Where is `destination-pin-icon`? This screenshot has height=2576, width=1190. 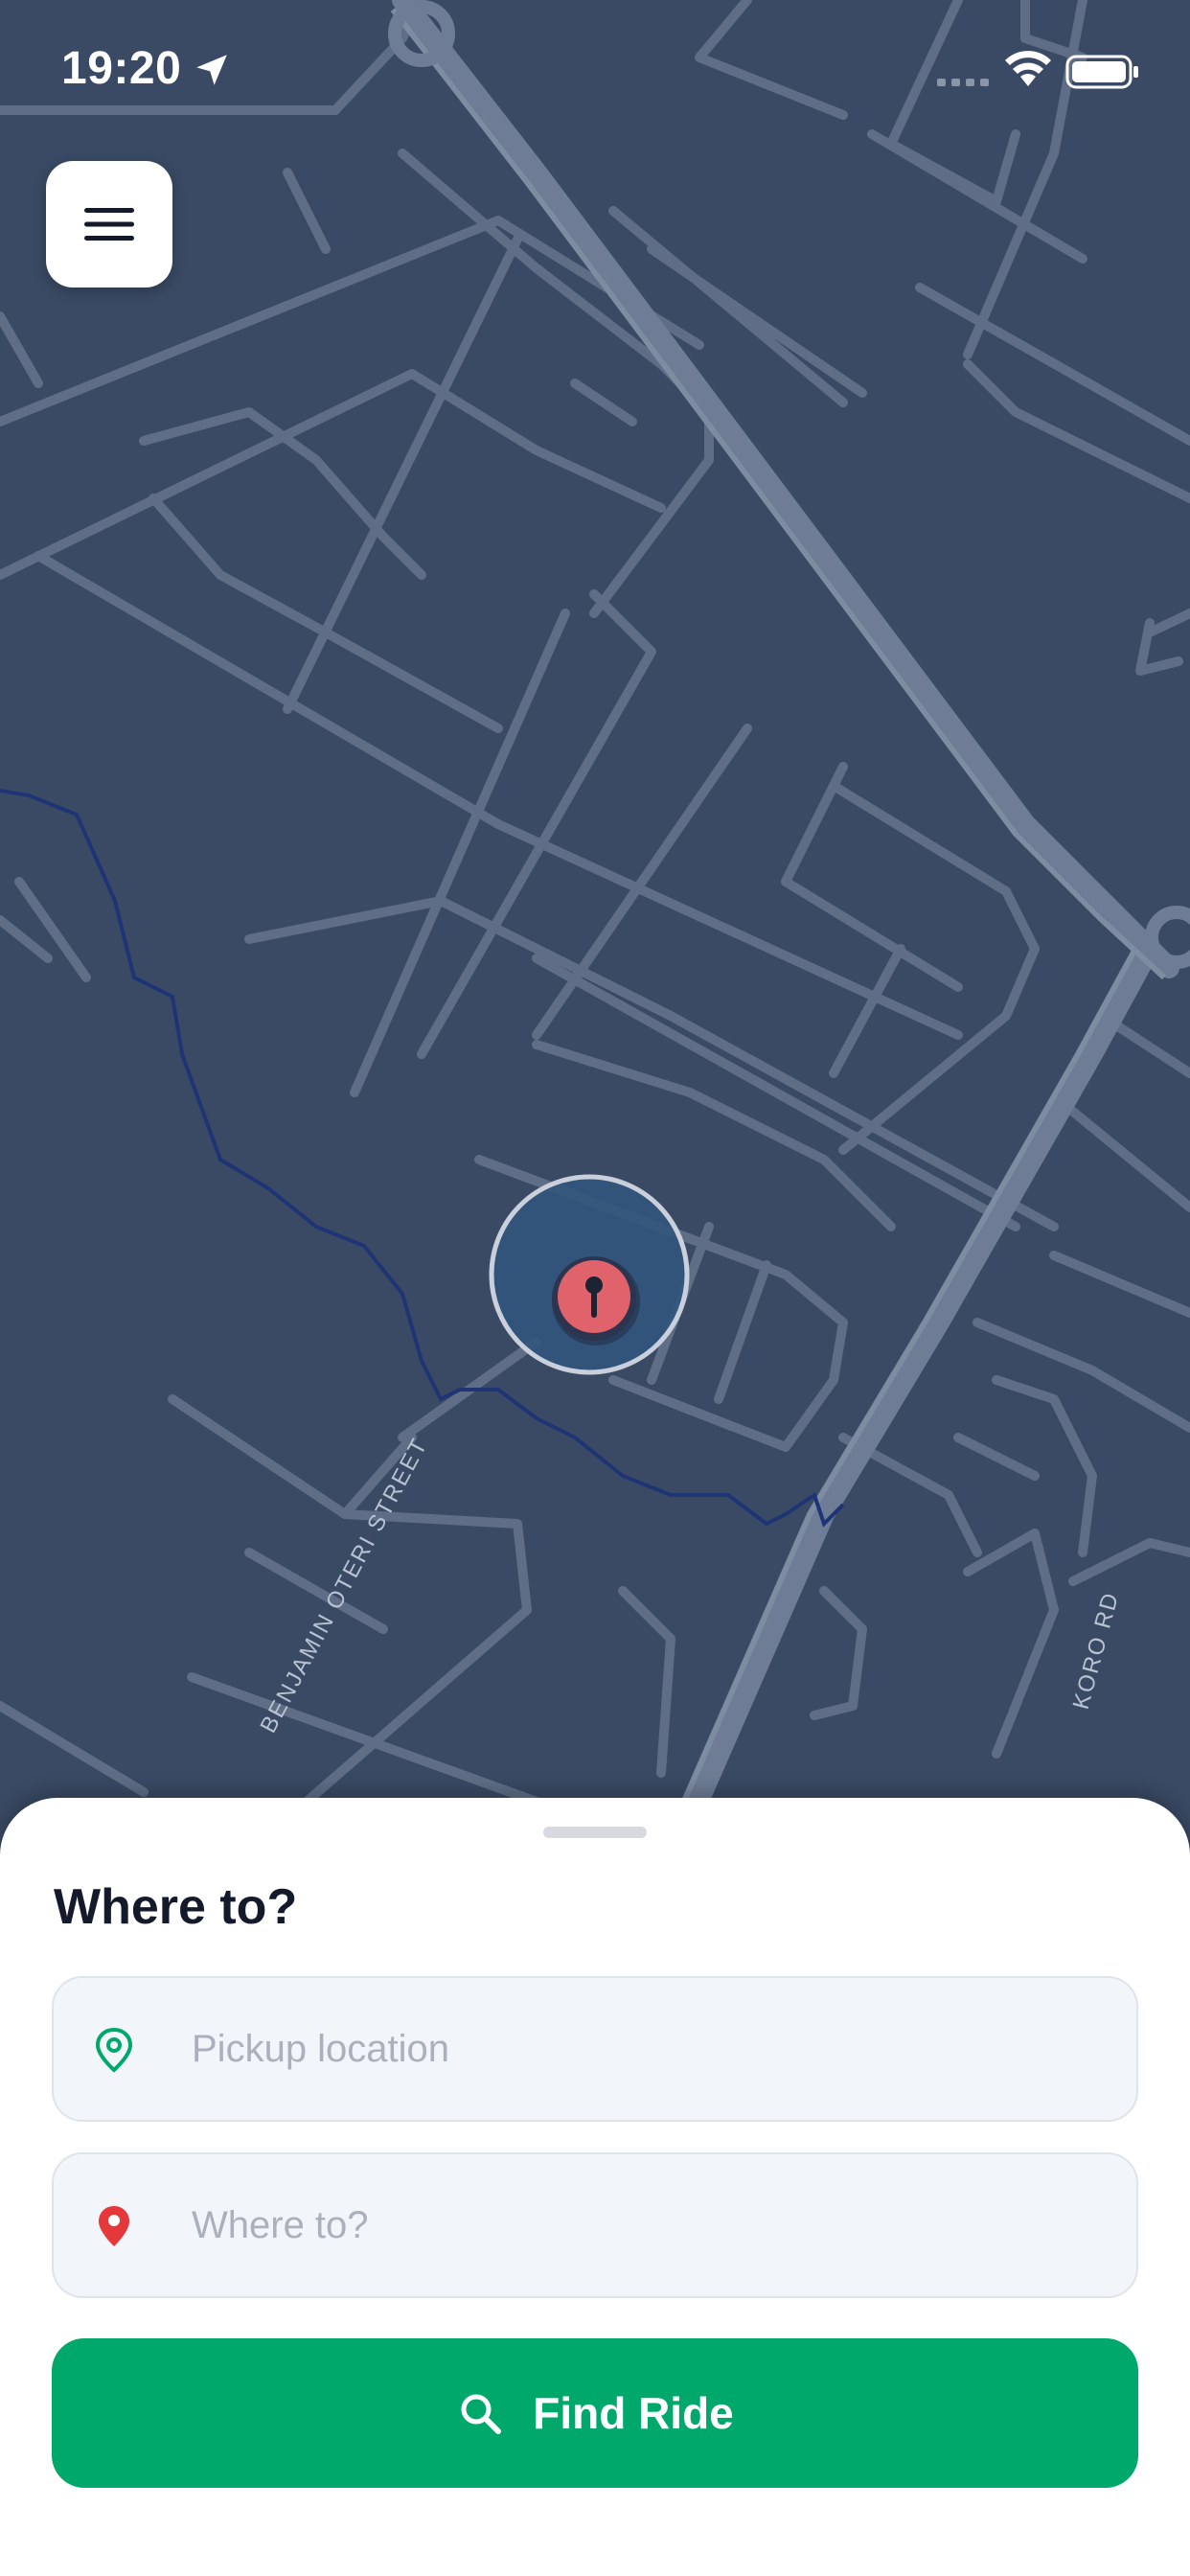
destination-pin-icon is located at coordinates (114, 2226).